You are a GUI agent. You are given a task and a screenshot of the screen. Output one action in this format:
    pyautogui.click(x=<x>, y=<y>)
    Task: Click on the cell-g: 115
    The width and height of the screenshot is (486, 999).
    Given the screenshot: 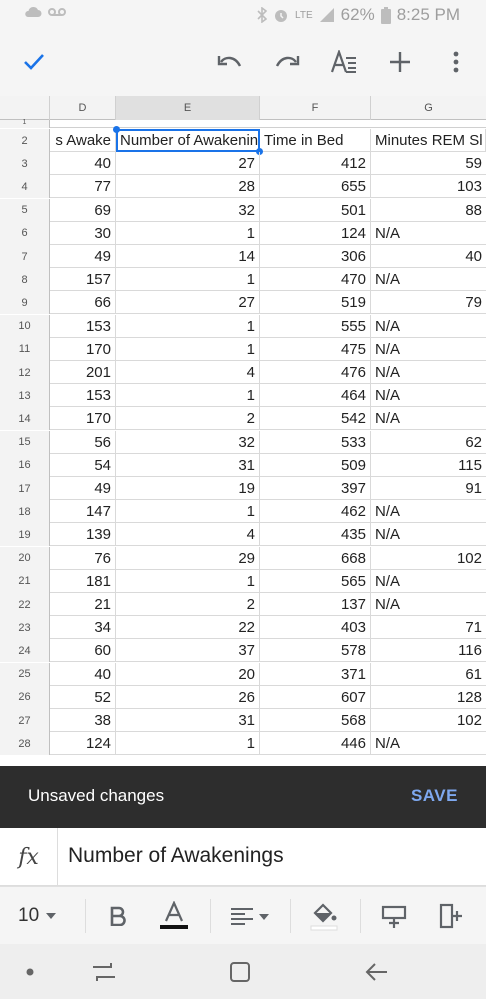 What is the action you would take?
    pyautogui.click(x=428, y=465)
    